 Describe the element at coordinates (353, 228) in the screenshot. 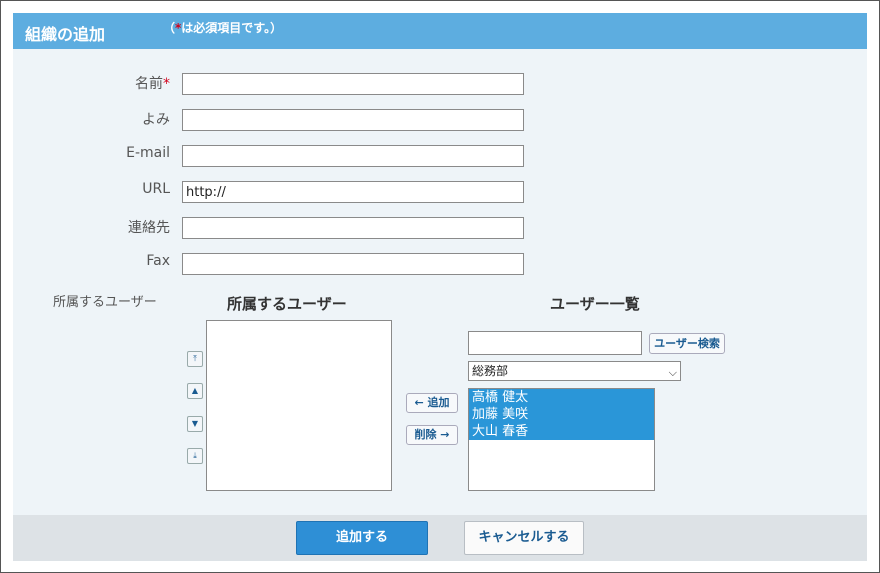

I see `contact-input` at that location.